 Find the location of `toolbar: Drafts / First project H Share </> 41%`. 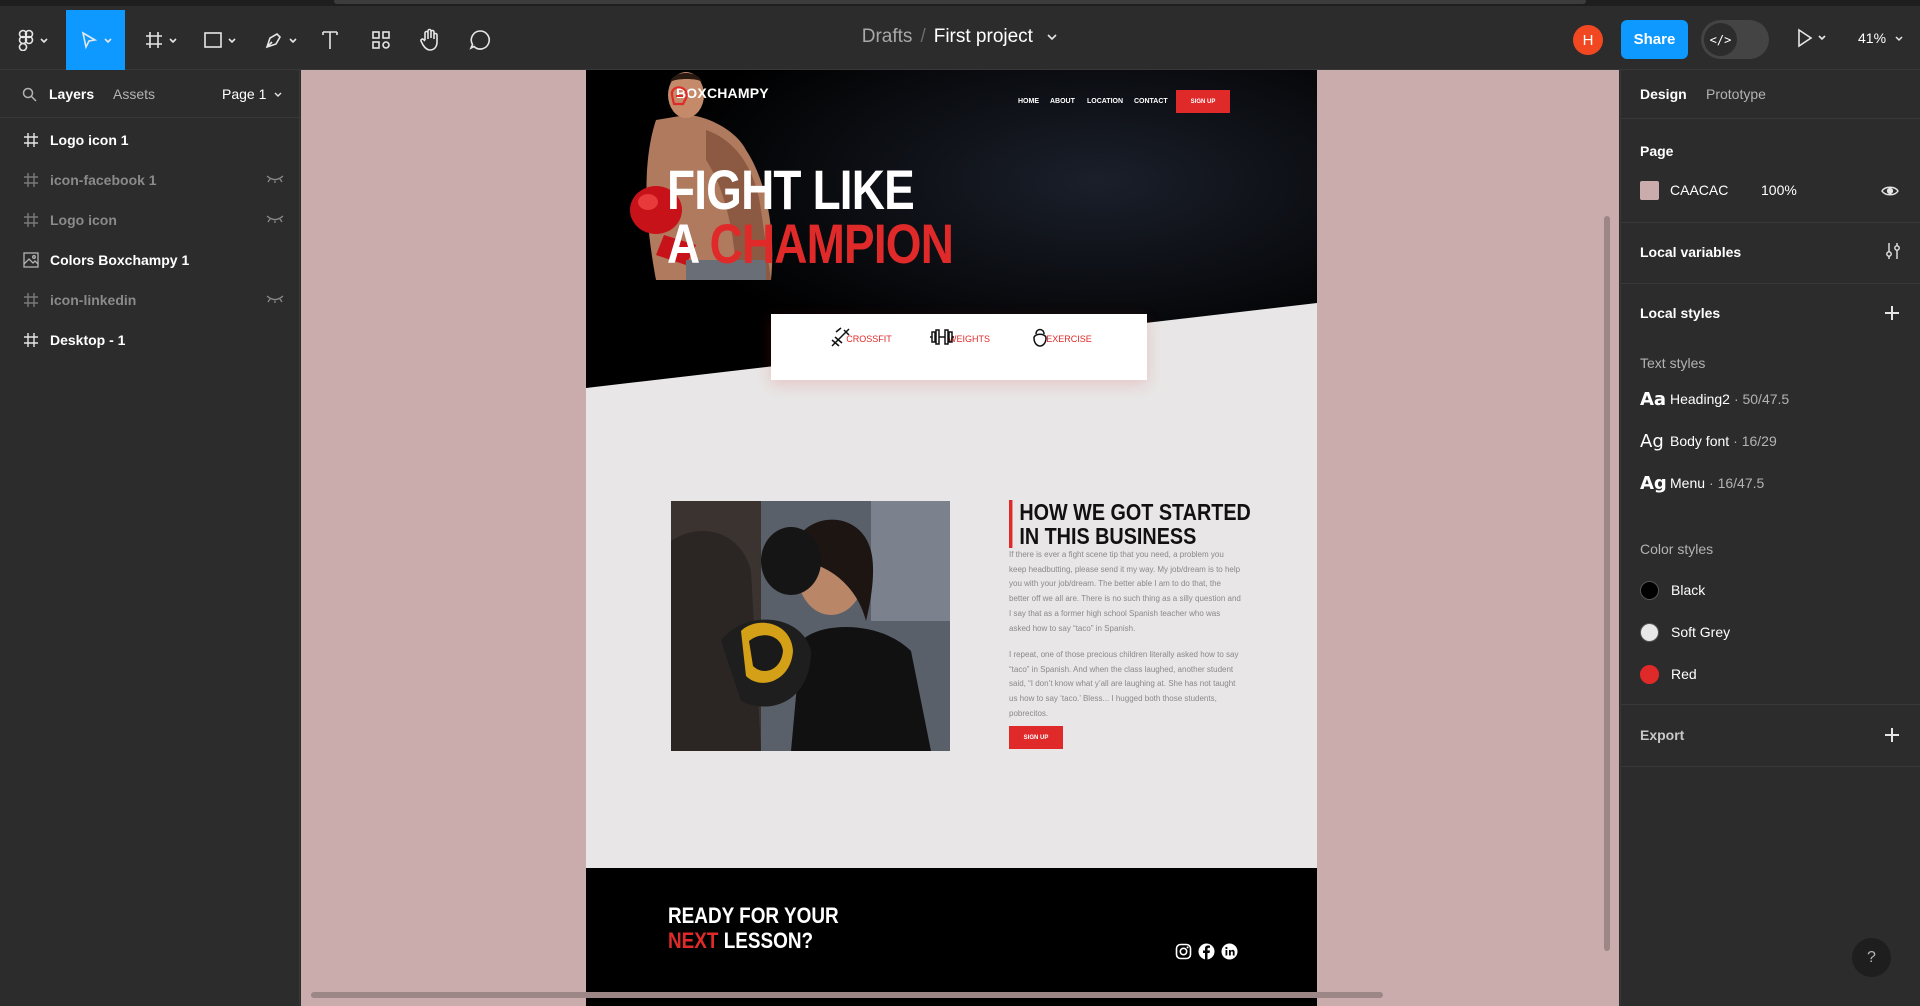

toolbar: Drafts / First project H Share </> 41% is located at coordinates (960, 35).